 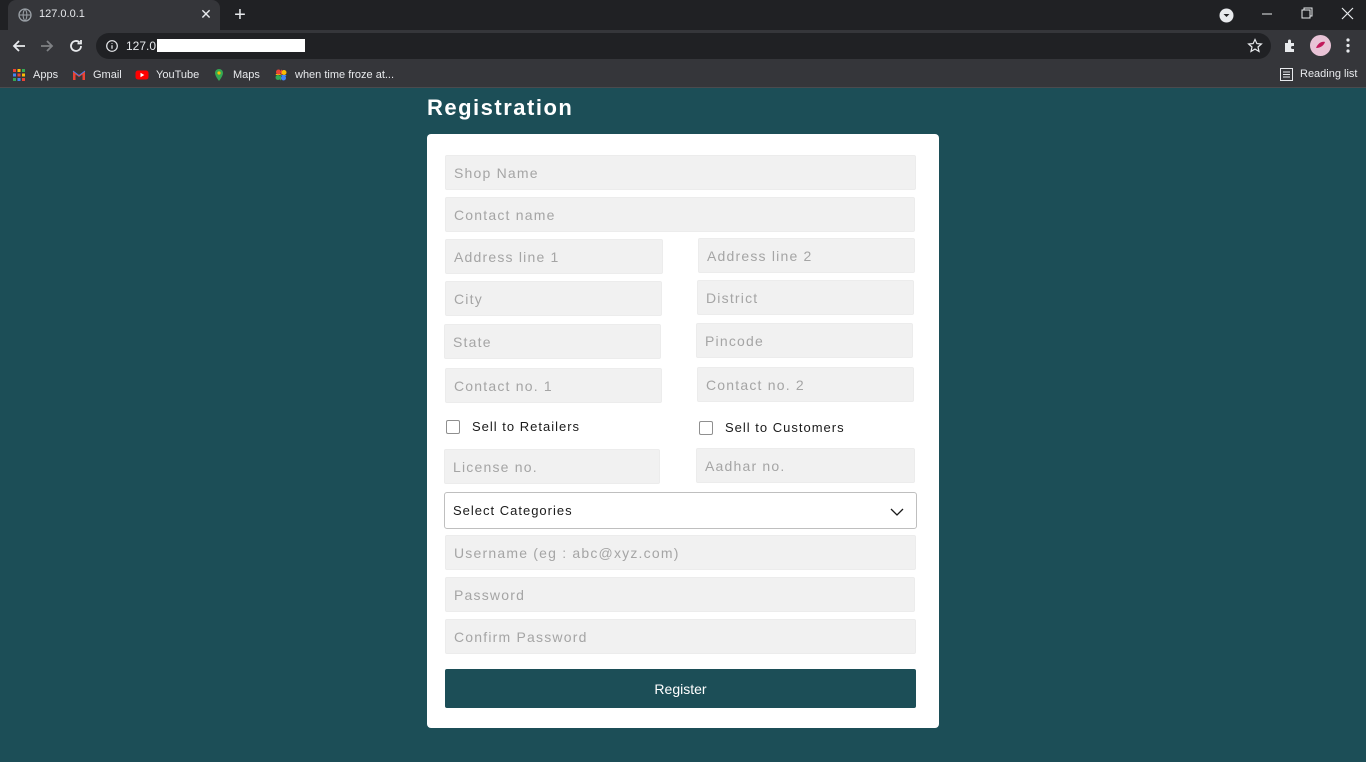 I want to click on info-icon, so click(x=112, y=46).